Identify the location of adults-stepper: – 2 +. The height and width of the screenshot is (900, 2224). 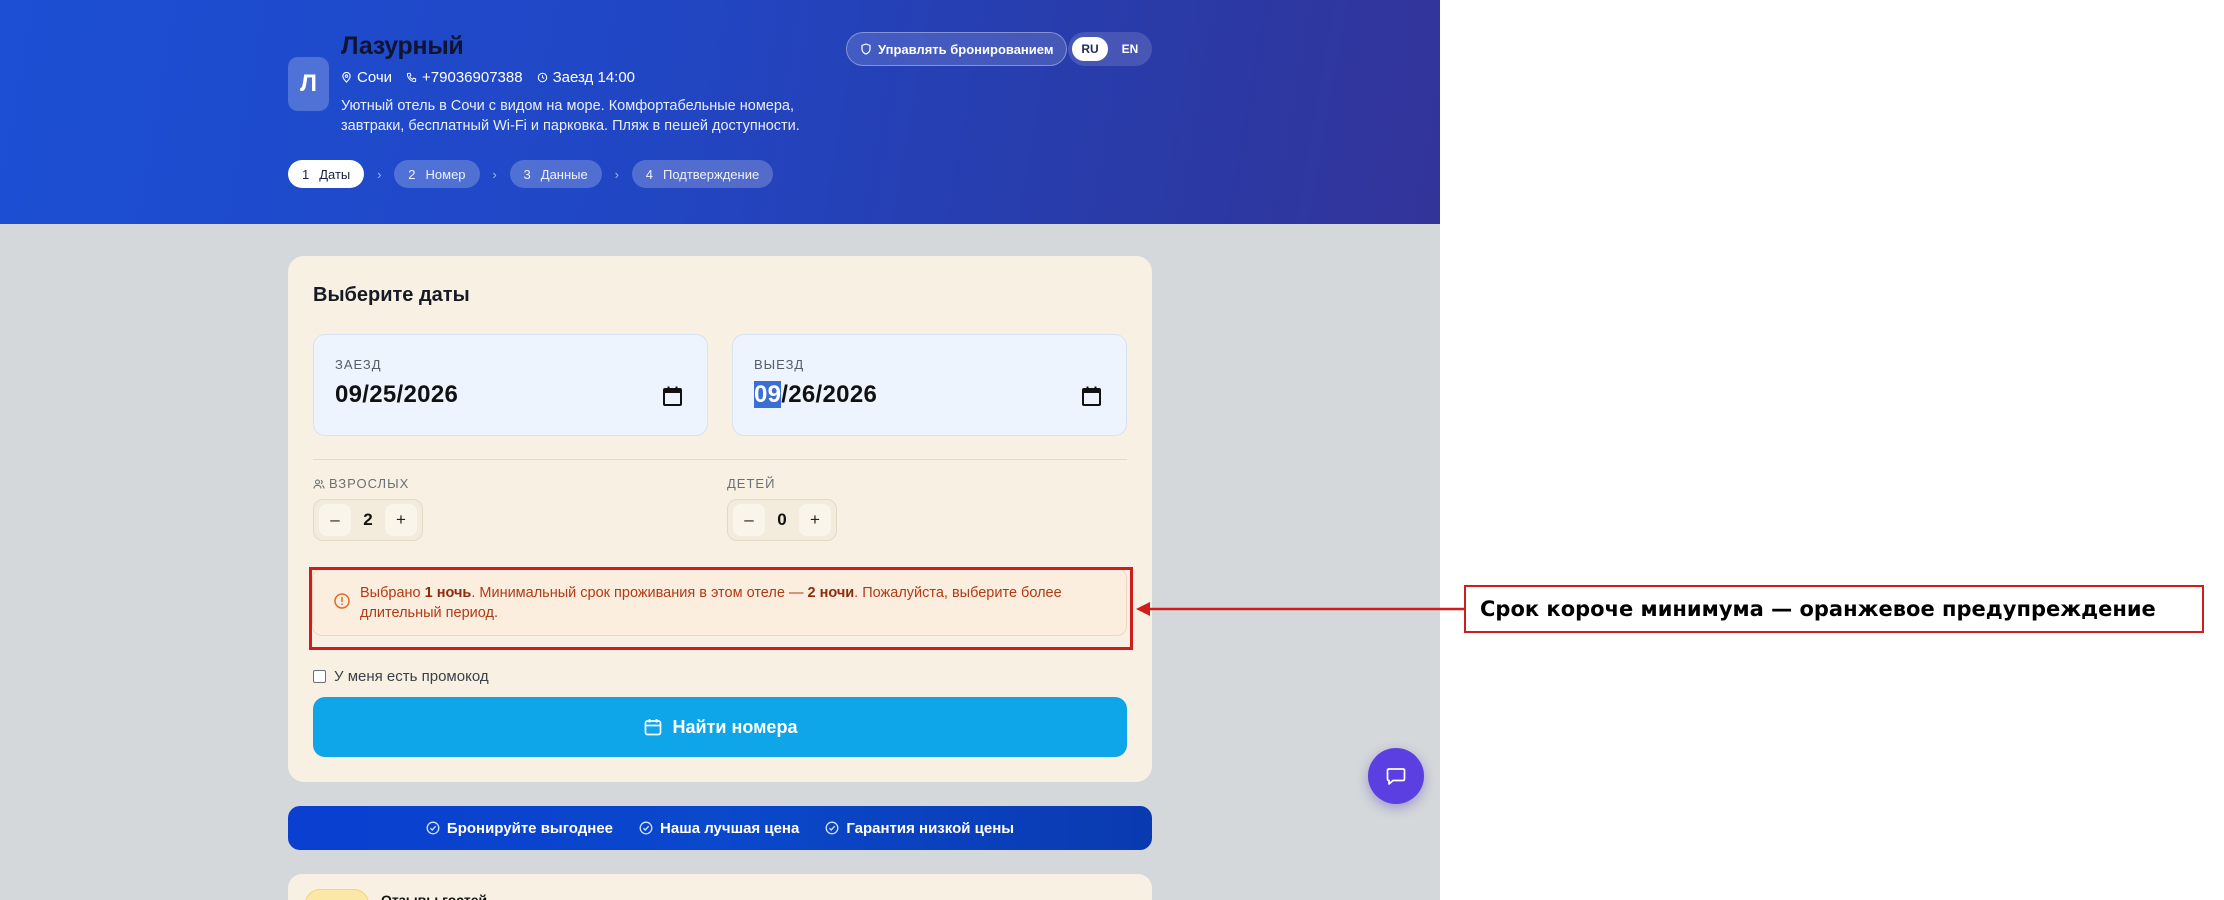
(368, 520).